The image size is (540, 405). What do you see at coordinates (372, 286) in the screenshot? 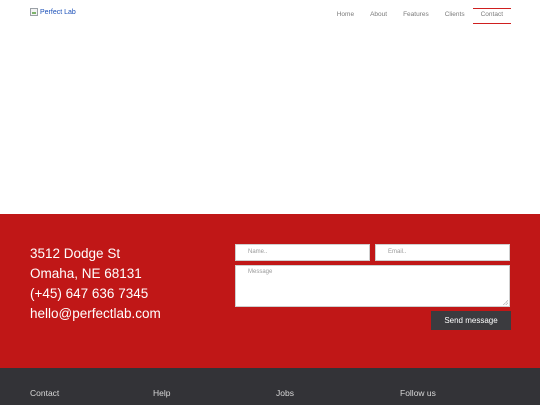
I see `message-textarea: Message` at bounding box center [372, 286].